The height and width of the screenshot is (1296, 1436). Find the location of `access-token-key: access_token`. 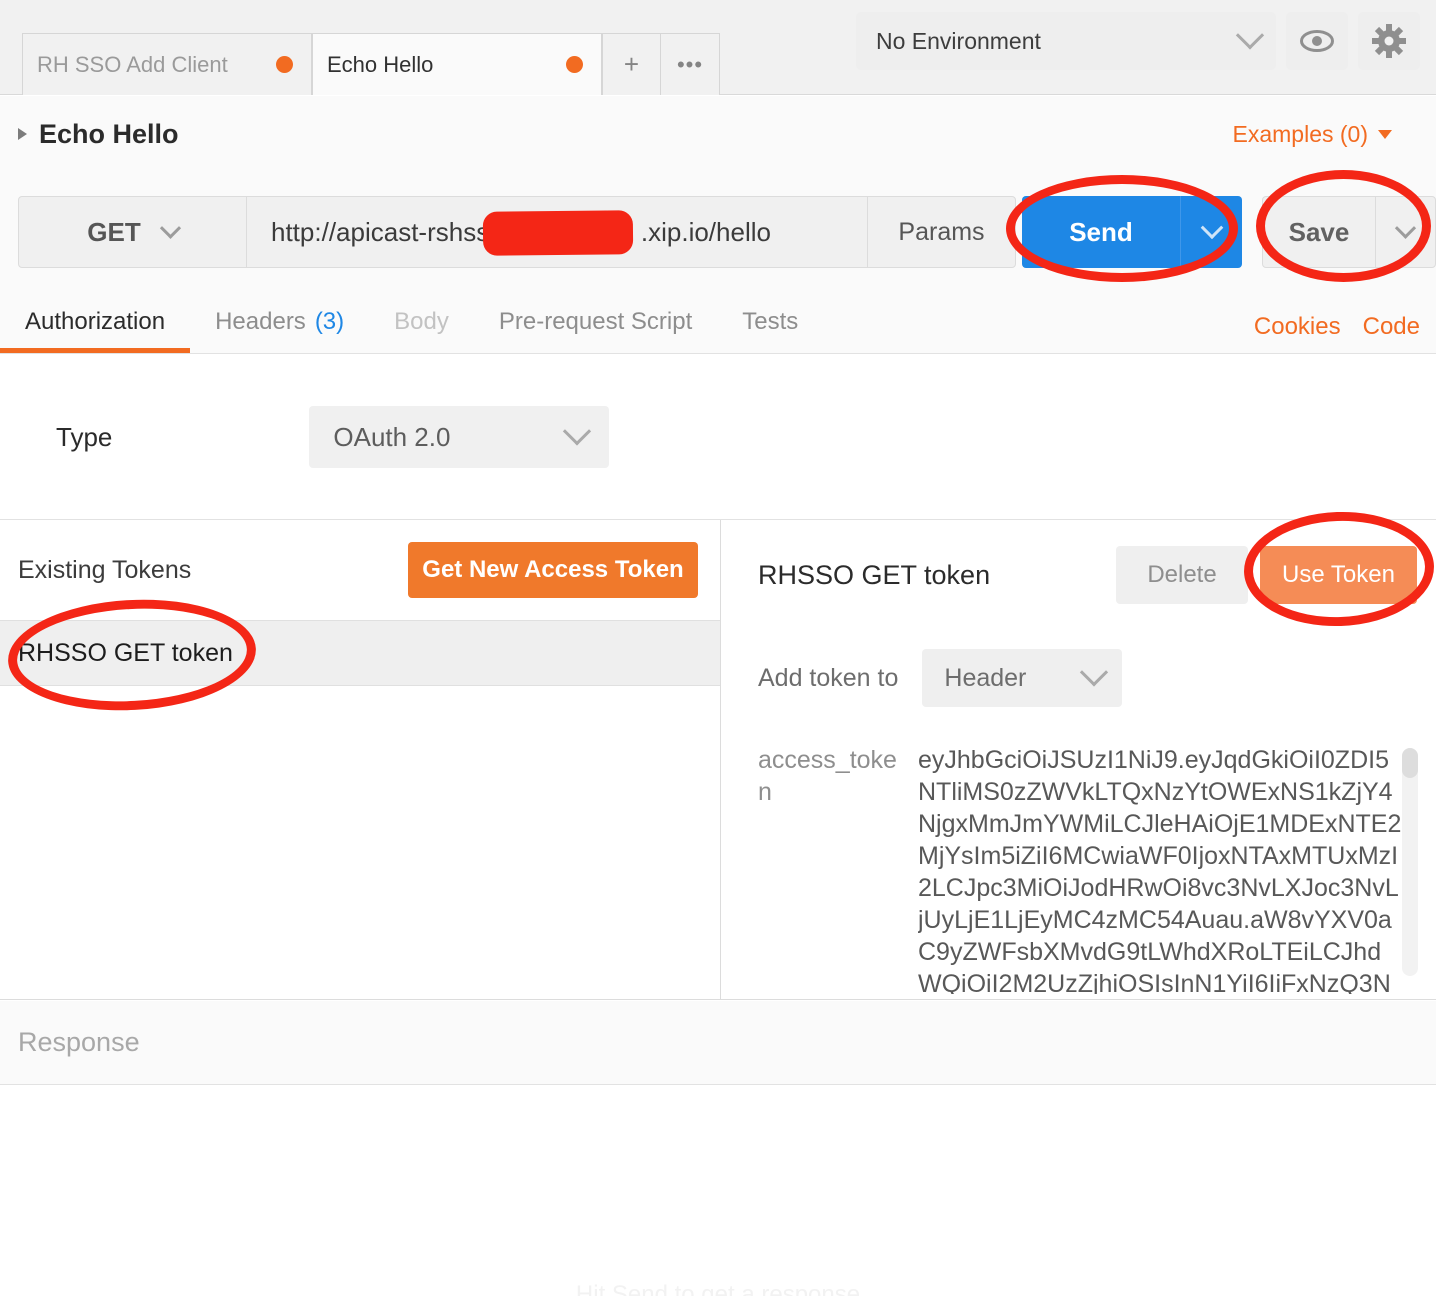

access-token-key: access_token is located at coordinates (827, 776).